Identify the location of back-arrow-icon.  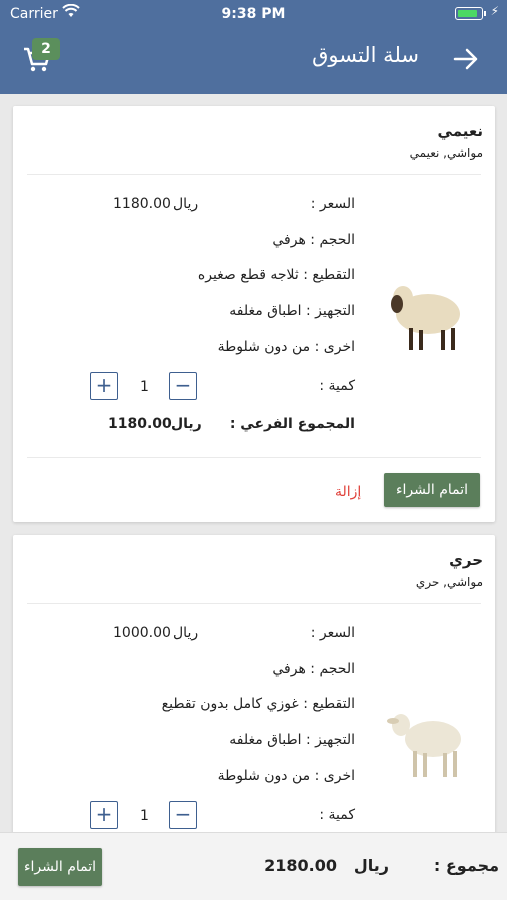
(466, 59).